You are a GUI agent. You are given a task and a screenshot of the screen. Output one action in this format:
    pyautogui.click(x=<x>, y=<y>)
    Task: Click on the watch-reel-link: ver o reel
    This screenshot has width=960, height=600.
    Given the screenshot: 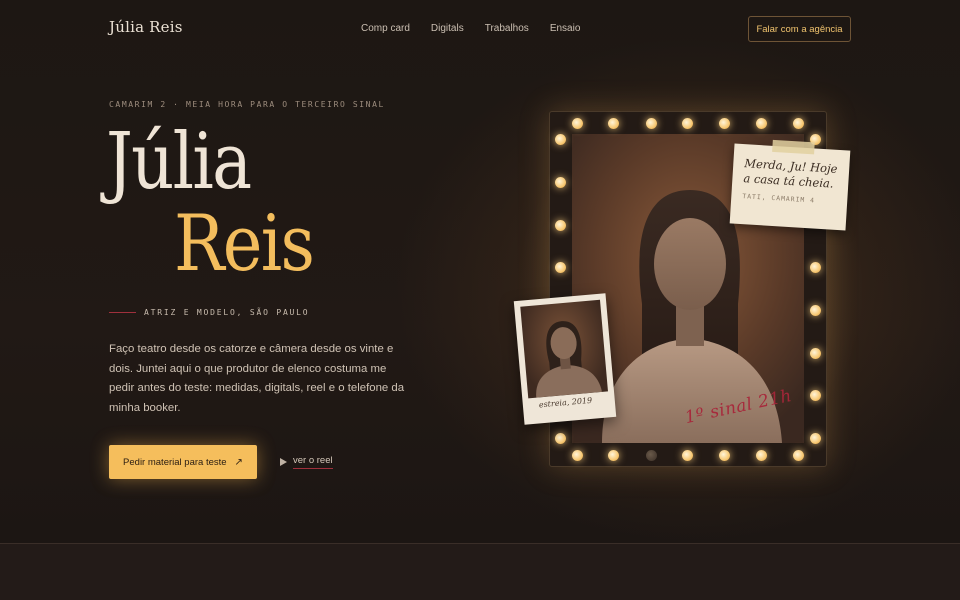 What is the action you would take?
    pyautogui.click(x=306, y=462)
    